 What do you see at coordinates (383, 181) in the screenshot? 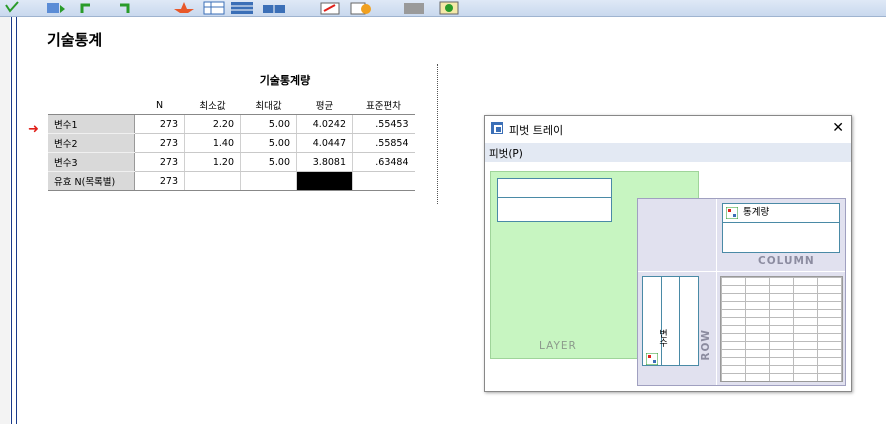
I see `cell-sd` at bounding box center [383, 181].